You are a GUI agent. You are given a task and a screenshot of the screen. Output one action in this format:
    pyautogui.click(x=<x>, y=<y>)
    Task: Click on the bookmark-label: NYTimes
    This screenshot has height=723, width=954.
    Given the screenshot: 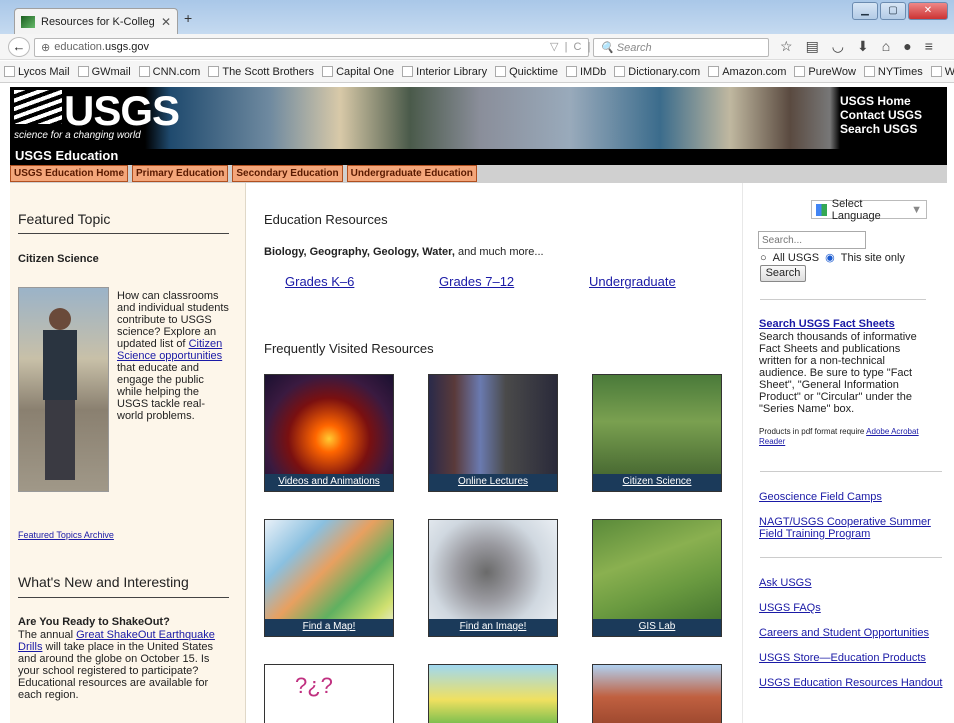 What is the action you would take?
    pyautogui.click(x=900, y=71)
    